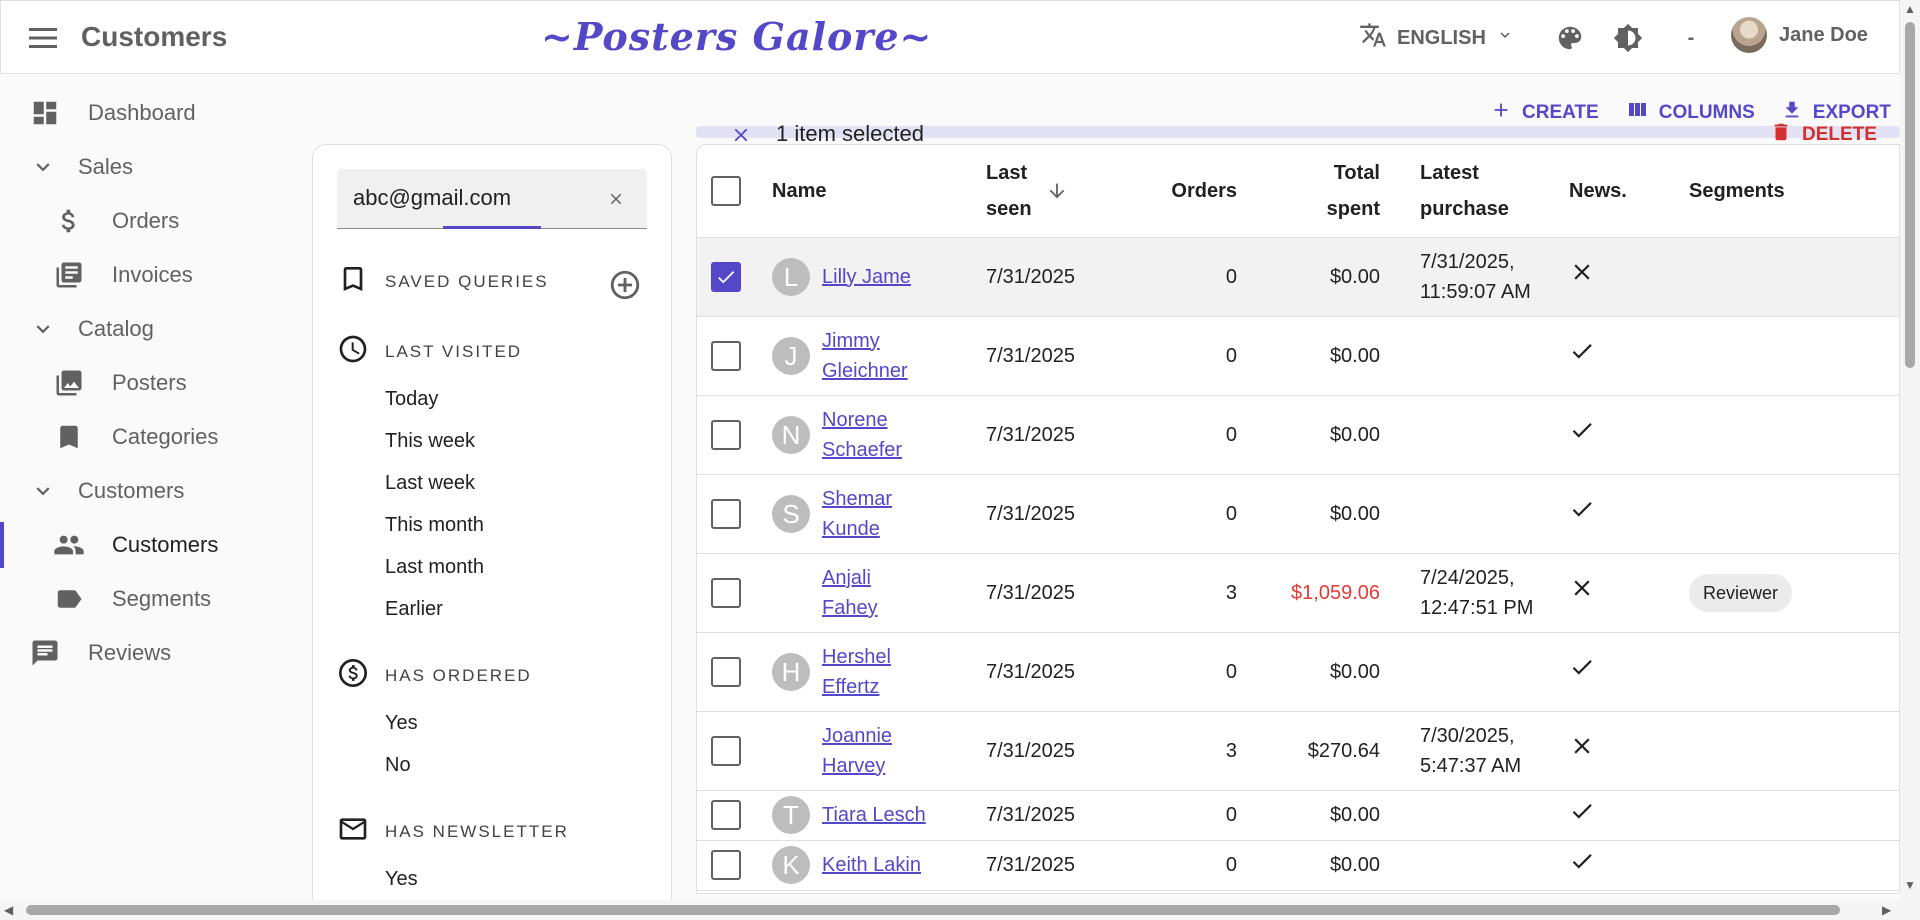 Image resolution: width=1920 pixels, height=920 pixels. What do you see at coordinates (150, 653) in the screenshot?
I see `sidebar-item-reviews: Reviews` at bounding box center [150, 653].